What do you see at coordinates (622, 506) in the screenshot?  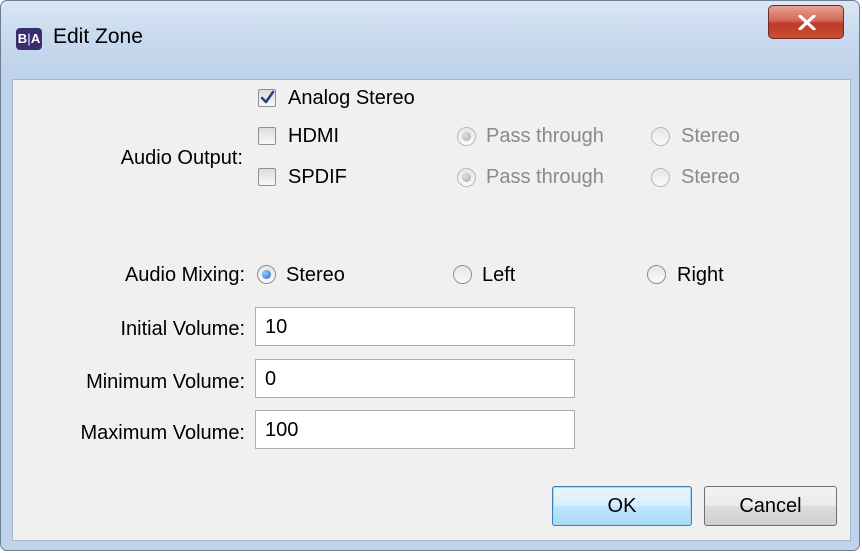 I see `ok-button: OK` at bounding box center [622, 506].